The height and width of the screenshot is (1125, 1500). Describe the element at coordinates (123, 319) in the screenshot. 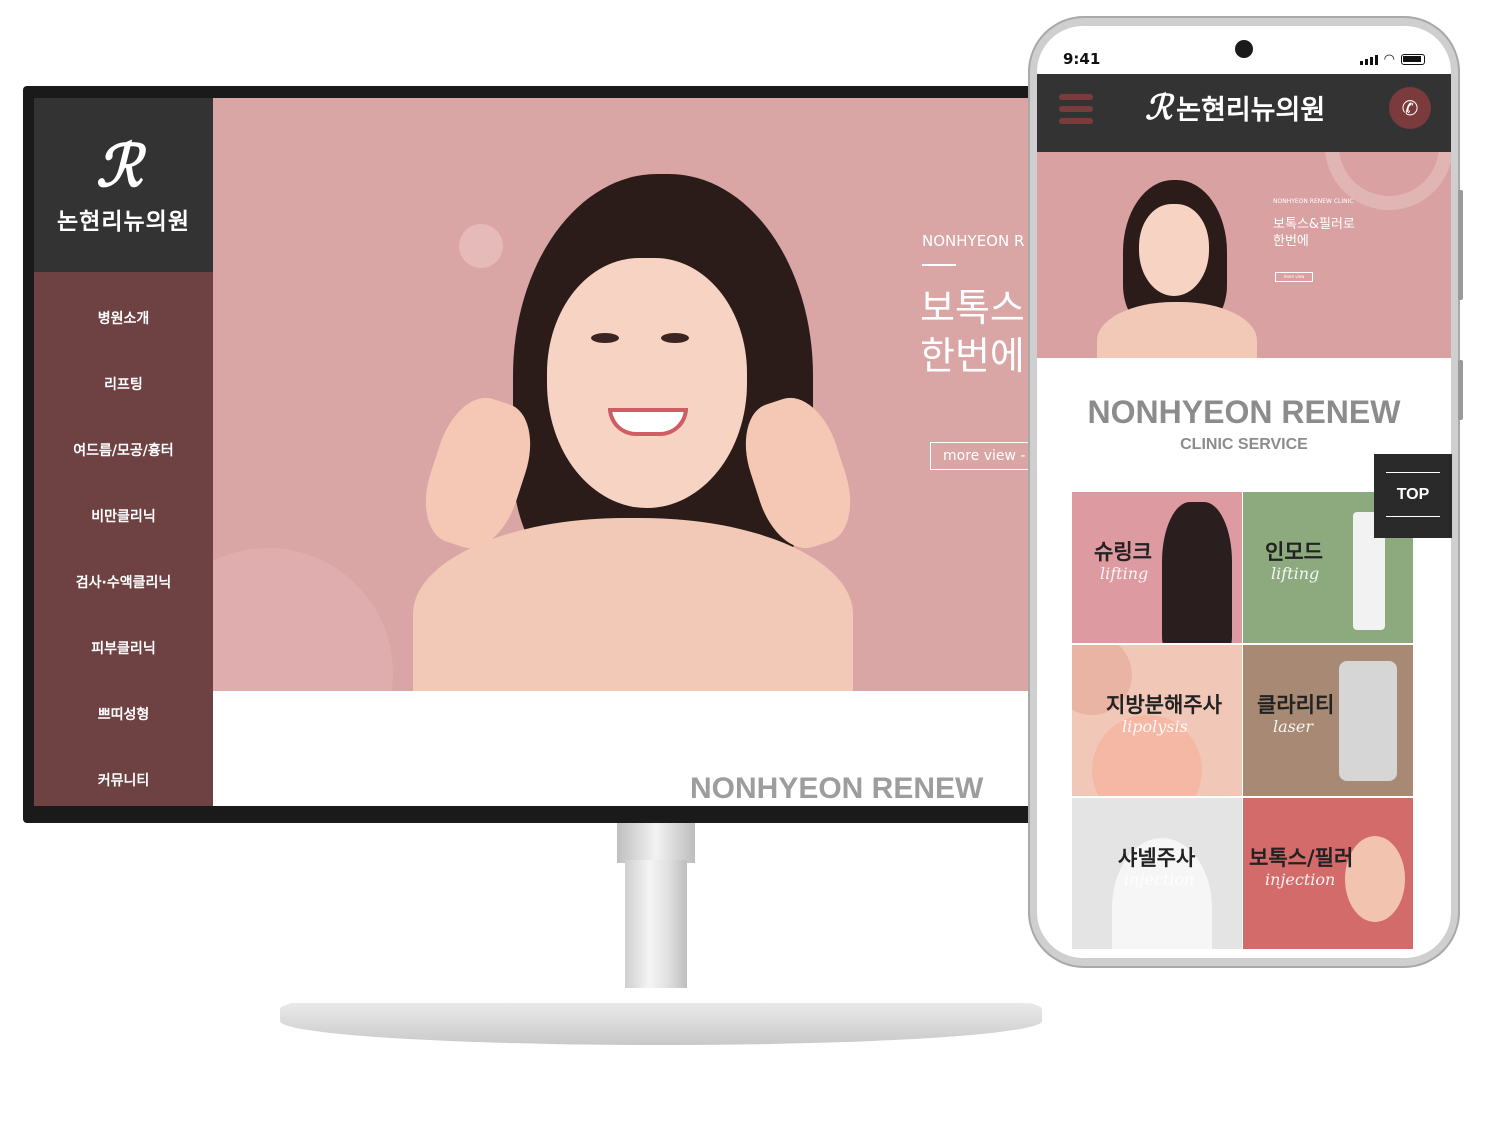

I see `sidebar-item-about: 병원소개` at that location.